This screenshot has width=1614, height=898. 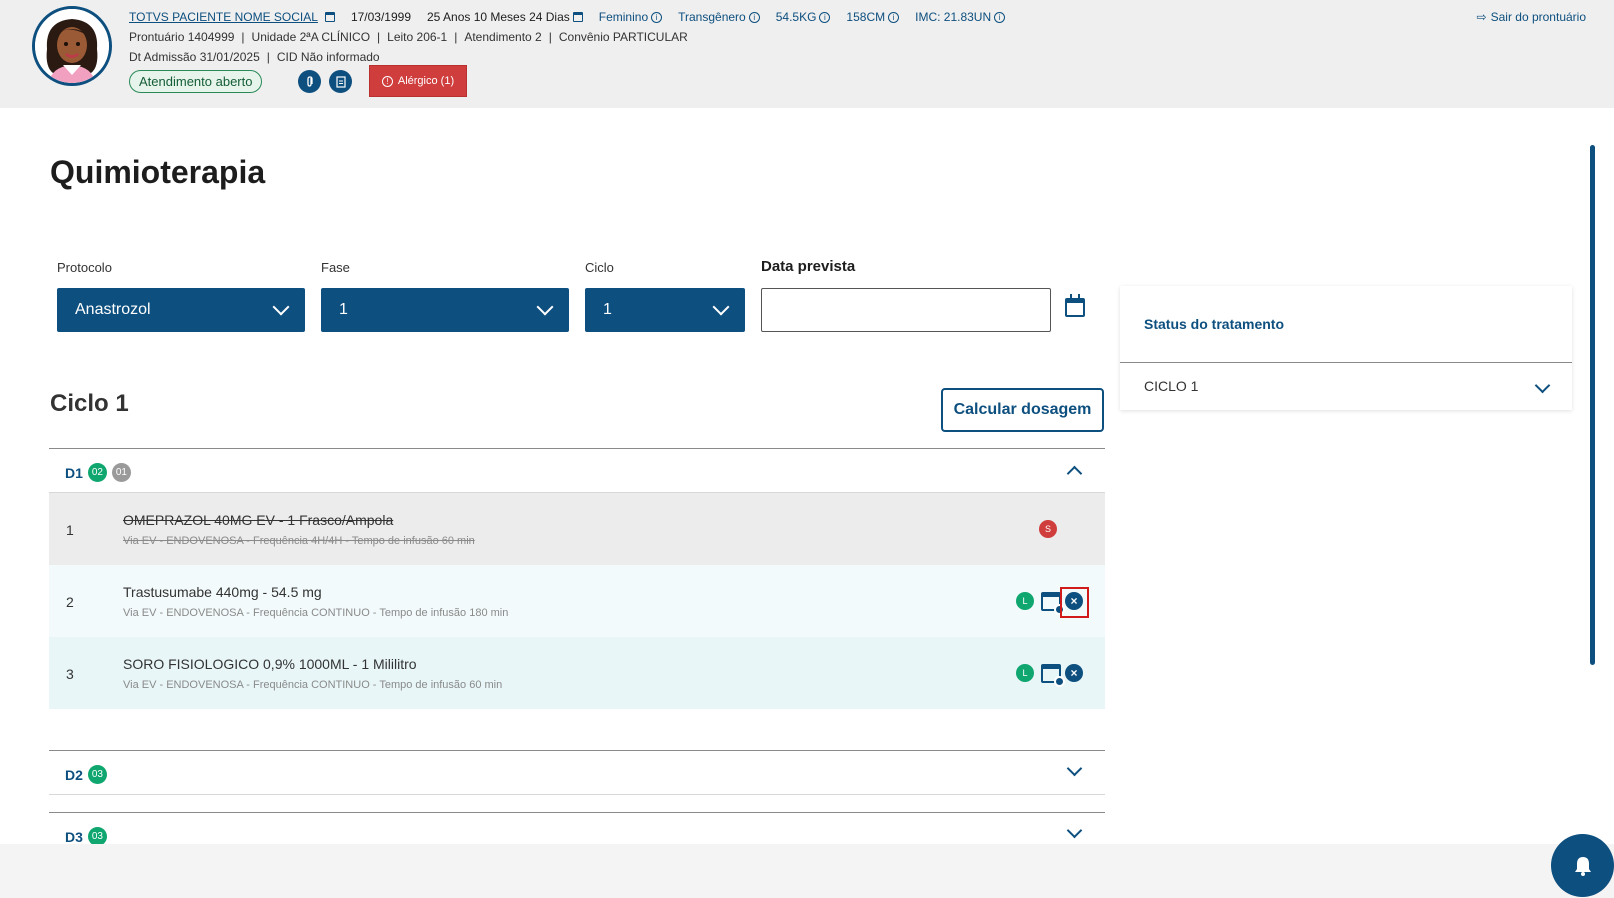 What do you see at coordinates (417, 37) in the screenshot?
I see `leito: Leito 206-1` at bounding box center [417, 37].